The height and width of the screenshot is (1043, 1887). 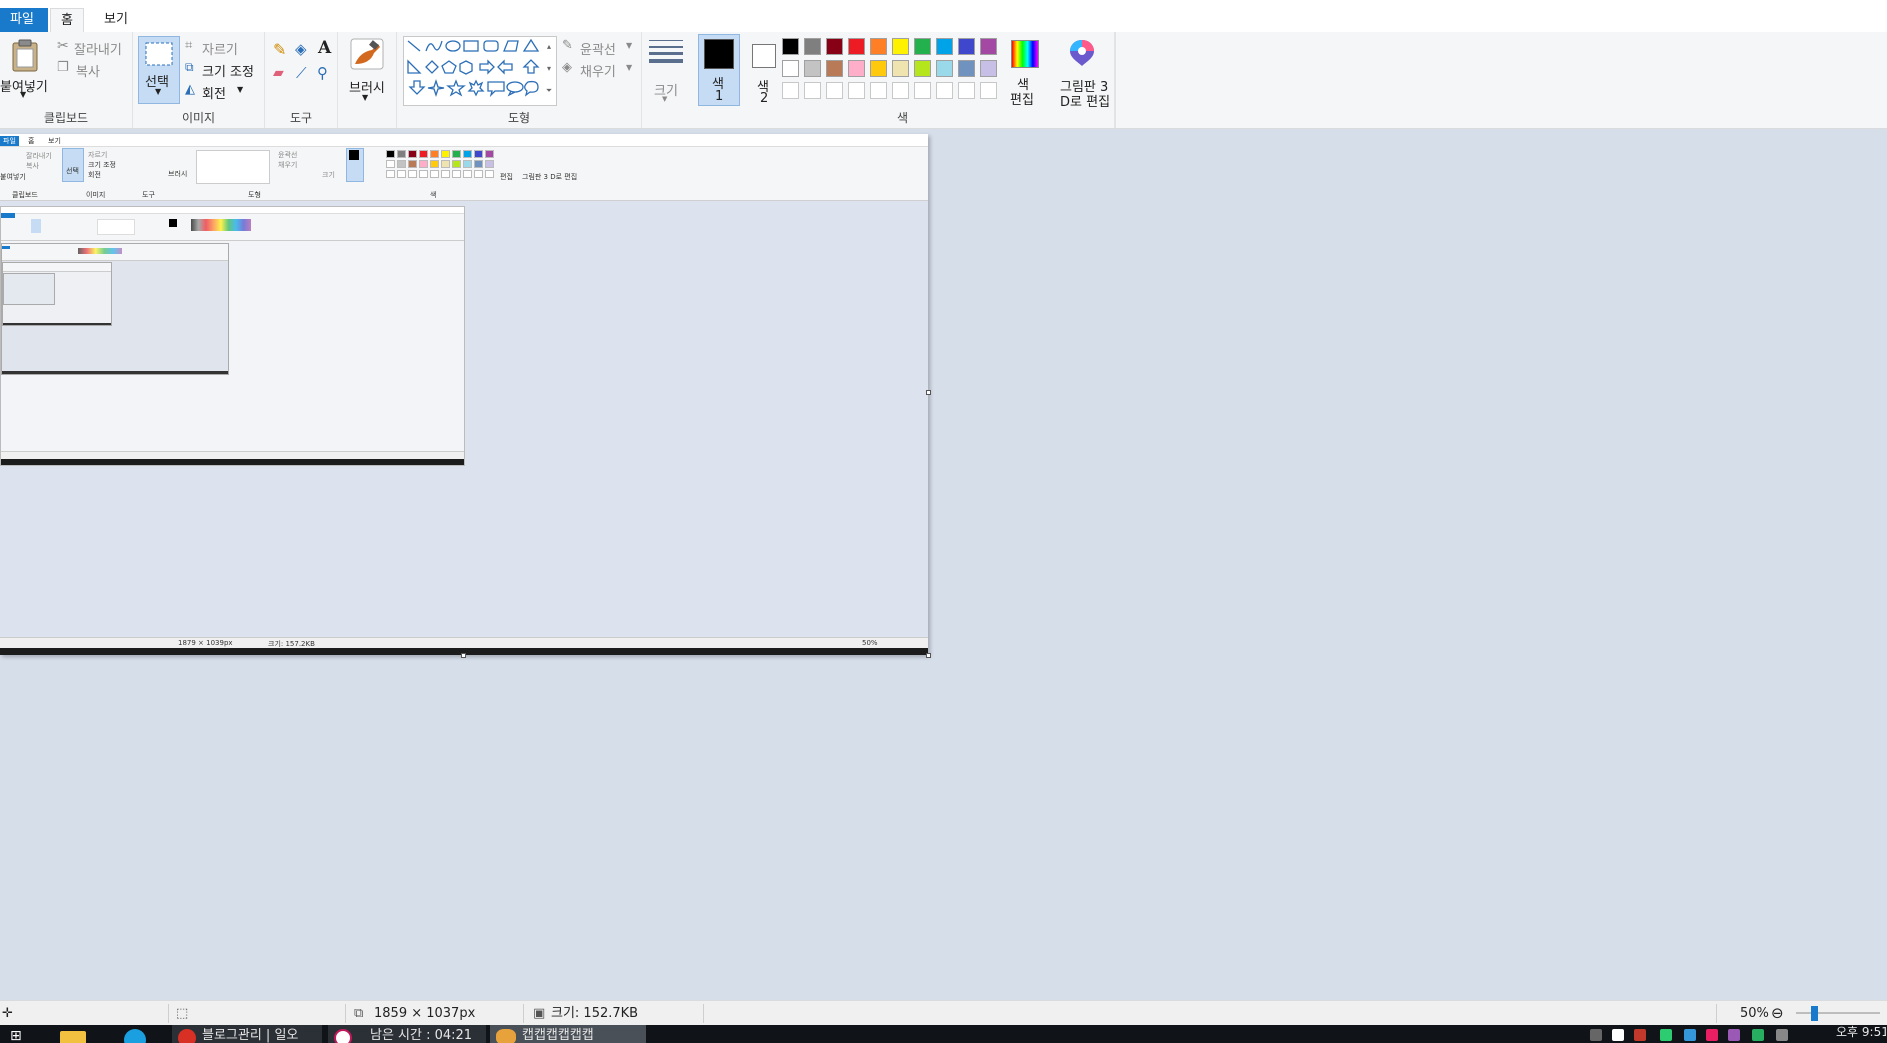 I want to click on eraser-icon: ▰, so click(x=278, y=73).